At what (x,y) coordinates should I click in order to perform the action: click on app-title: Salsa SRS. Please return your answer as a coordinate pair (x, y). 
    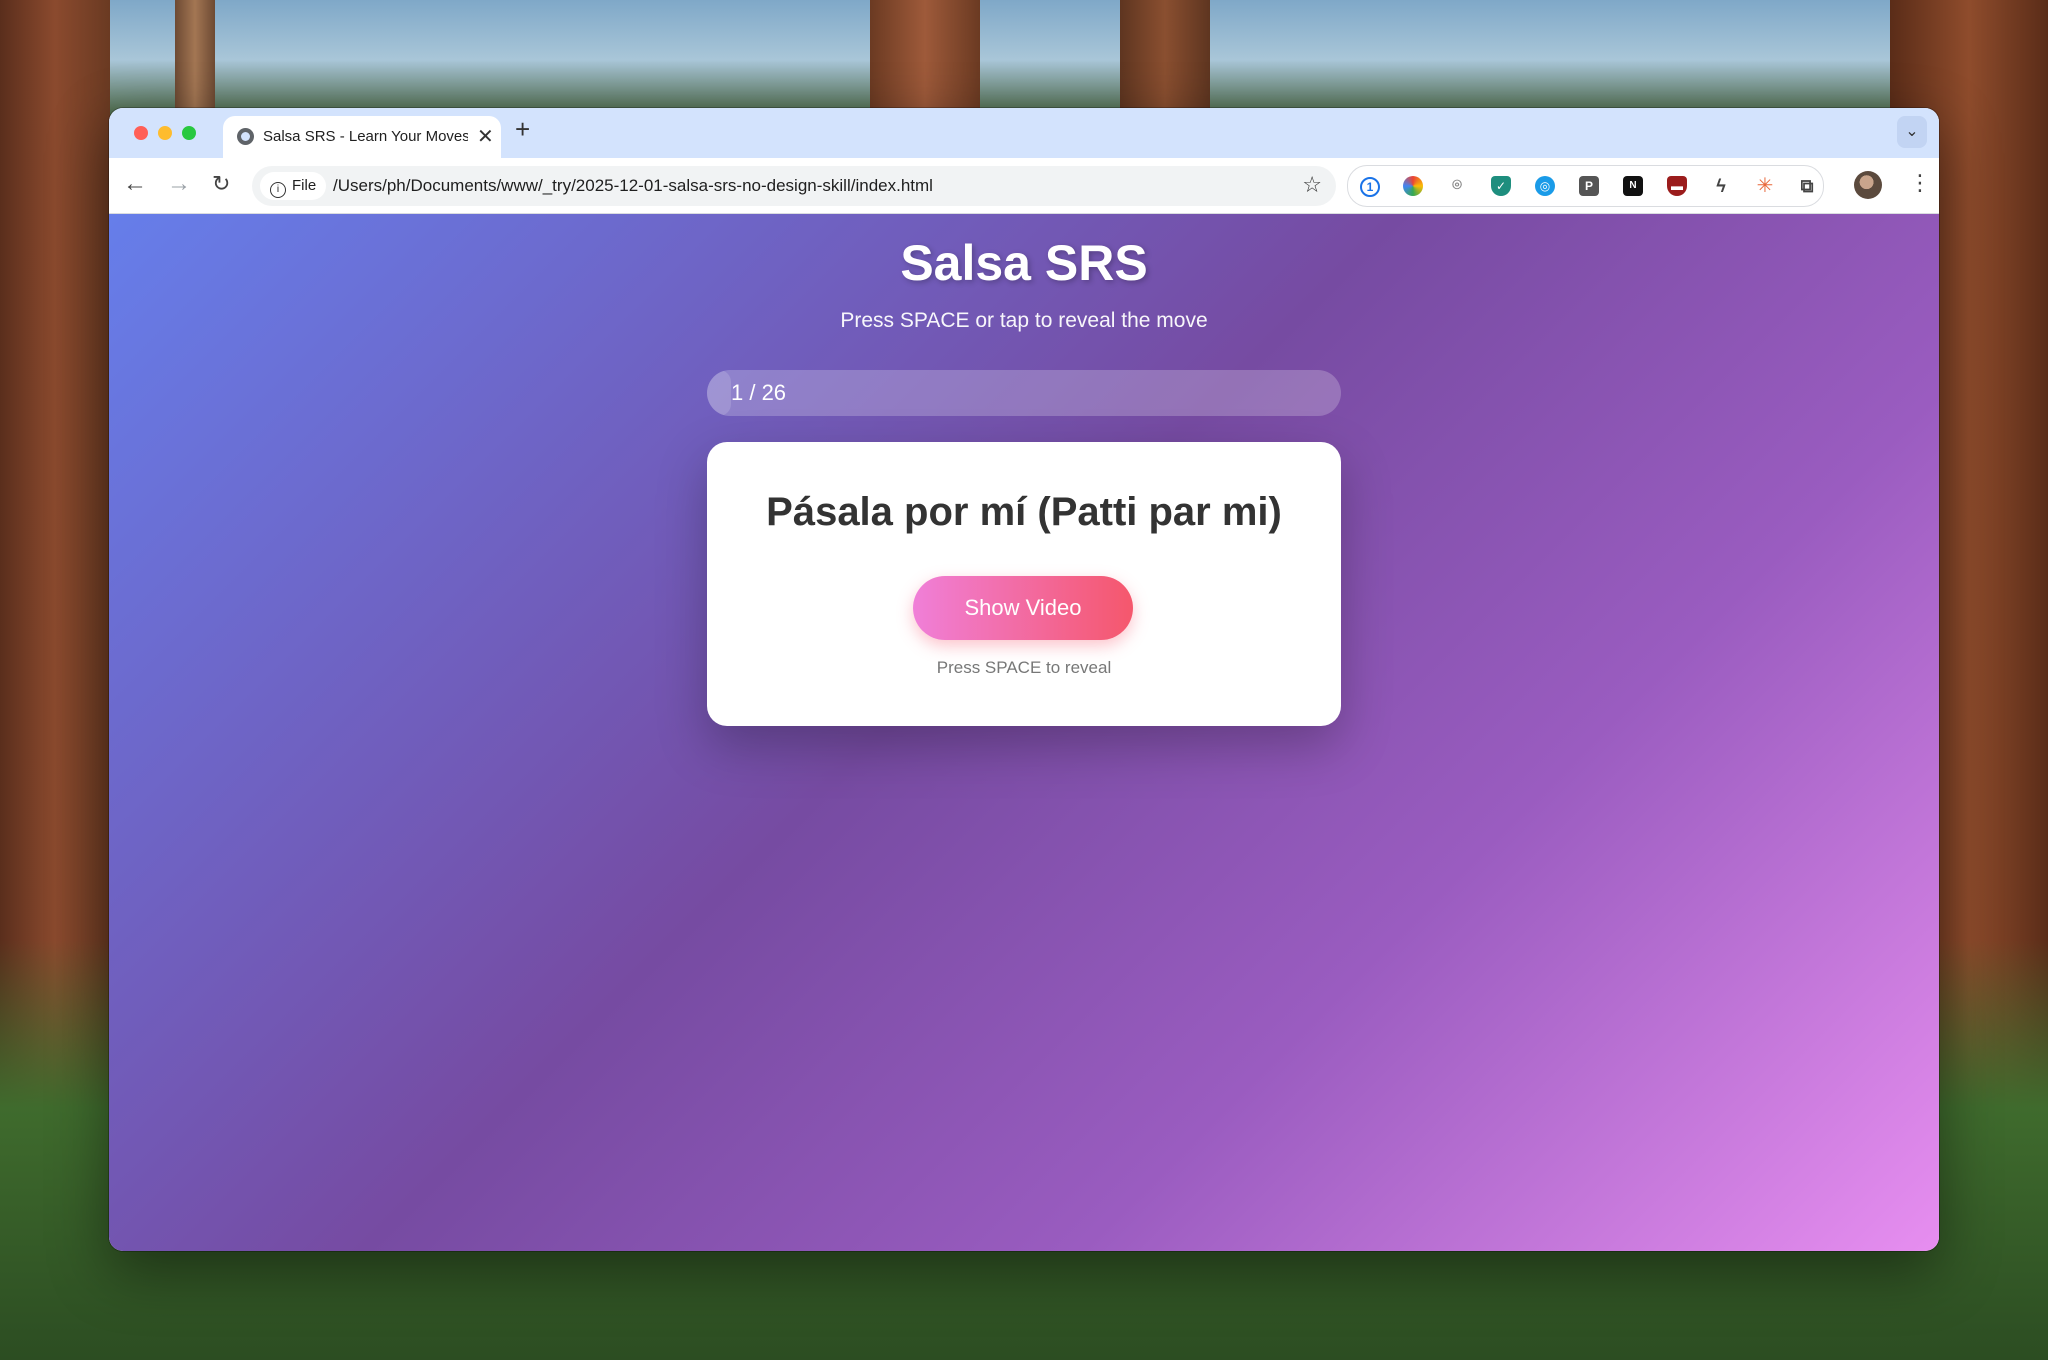
    Looking at the image, I should click on (1024, 263).